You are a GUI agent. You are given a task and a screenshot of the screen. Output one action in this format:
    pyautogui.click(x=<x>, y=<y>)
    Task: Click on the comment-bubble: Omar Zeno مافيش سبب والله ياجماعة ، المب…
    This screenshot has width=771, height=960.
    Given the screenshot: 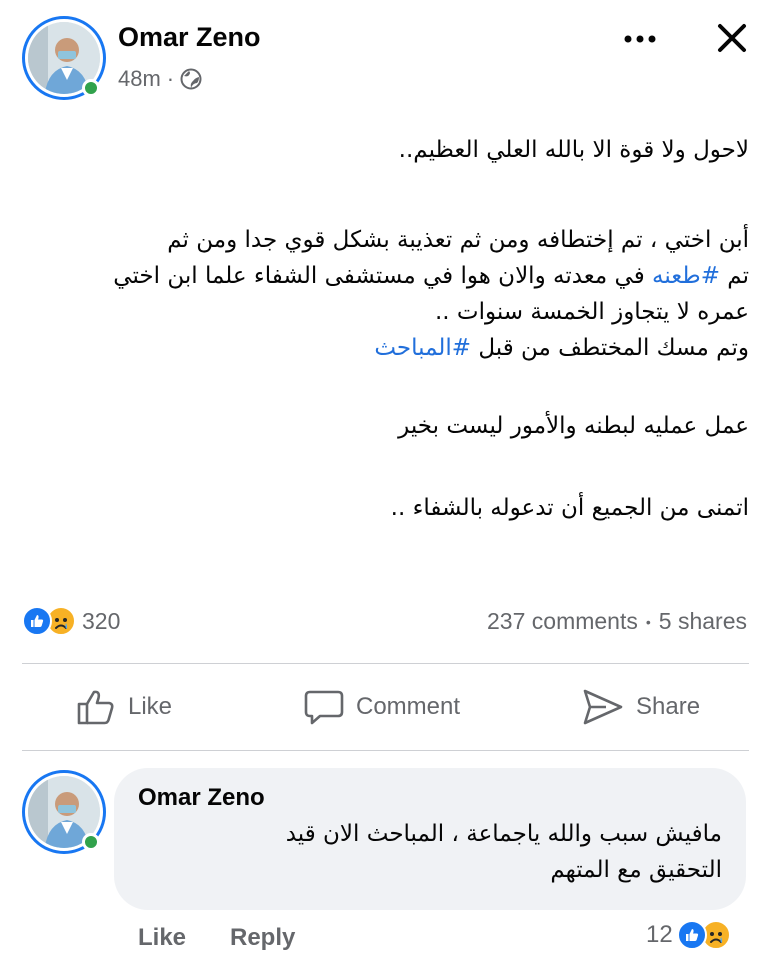 What is the action you would take?
    pyautogui.click(x=430, y=839)
    